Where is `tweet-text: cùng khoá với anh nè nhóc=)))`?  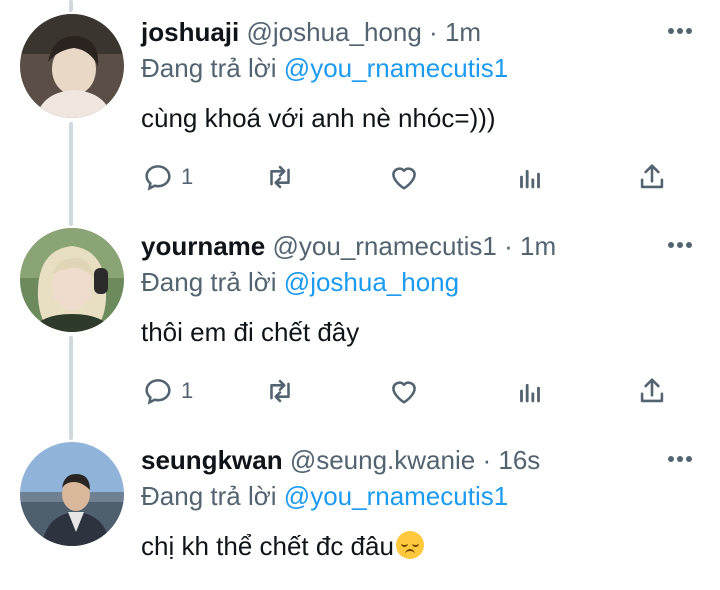 tweet-text: cùng khoá với anh nè nhóc=))) is located at coordinates (318, 118).